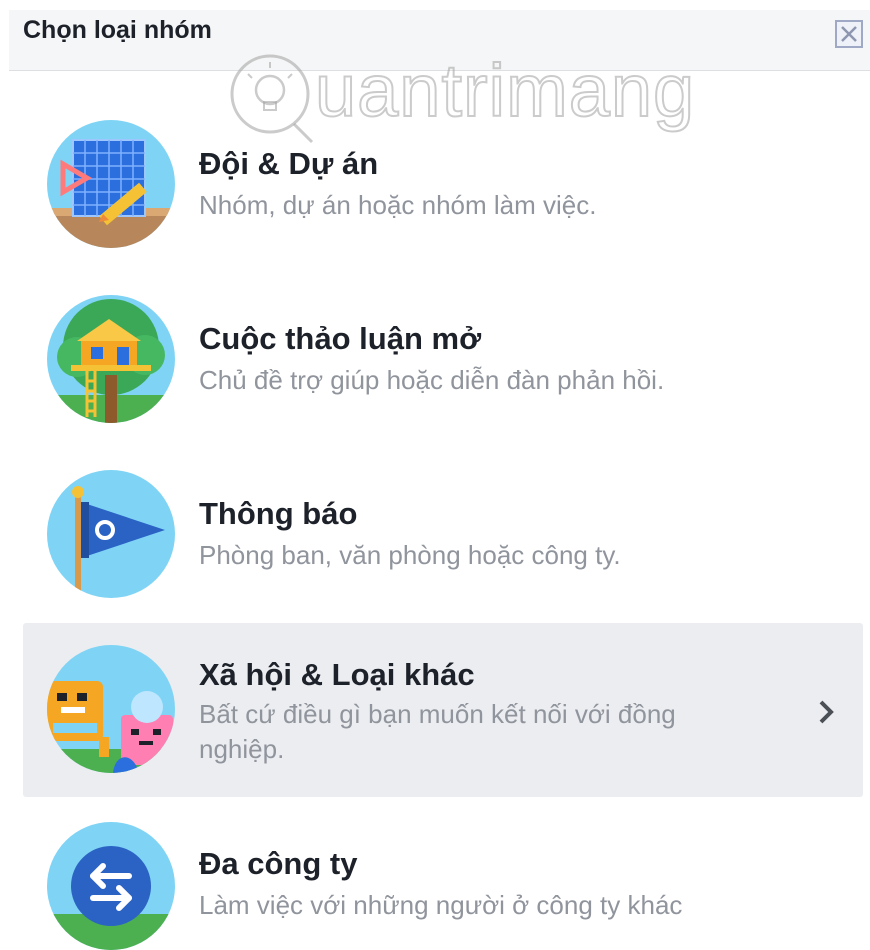  What do you see at coordinates (826, 712) in the screenshot?
I see `chevron-right-icon` at bounding box center [826, 712].